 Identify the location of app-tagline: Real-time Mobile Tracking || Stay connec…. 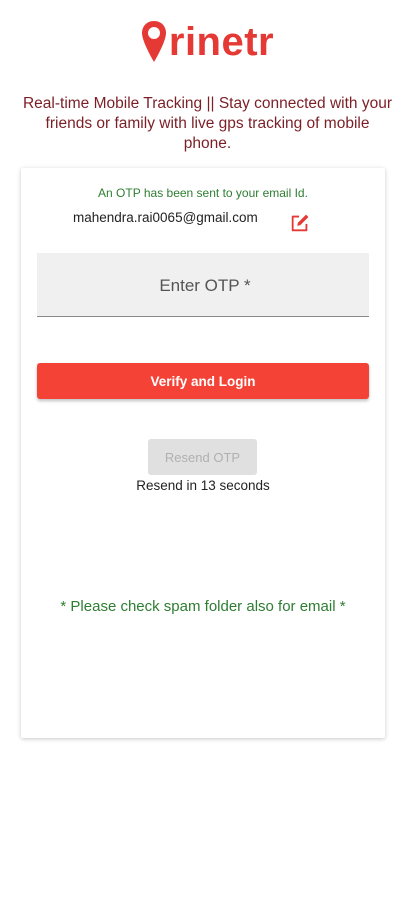
(207, 123).